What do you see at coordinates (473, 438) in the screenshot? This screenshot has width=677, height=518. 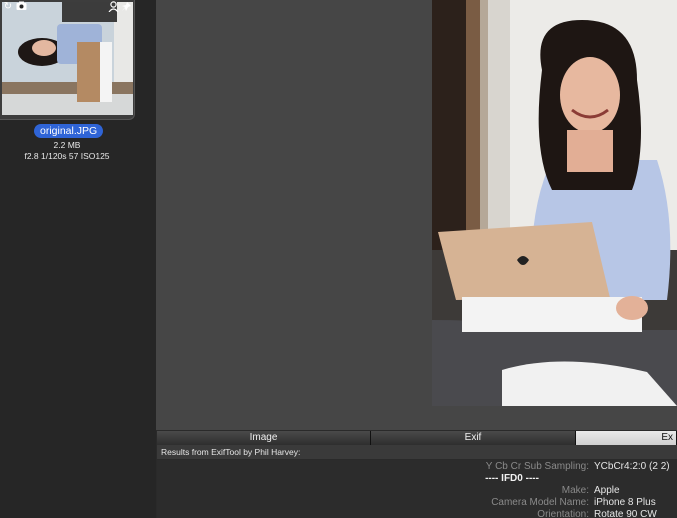 I see `tab-exif: Exif` at bounding box center [473, 438].